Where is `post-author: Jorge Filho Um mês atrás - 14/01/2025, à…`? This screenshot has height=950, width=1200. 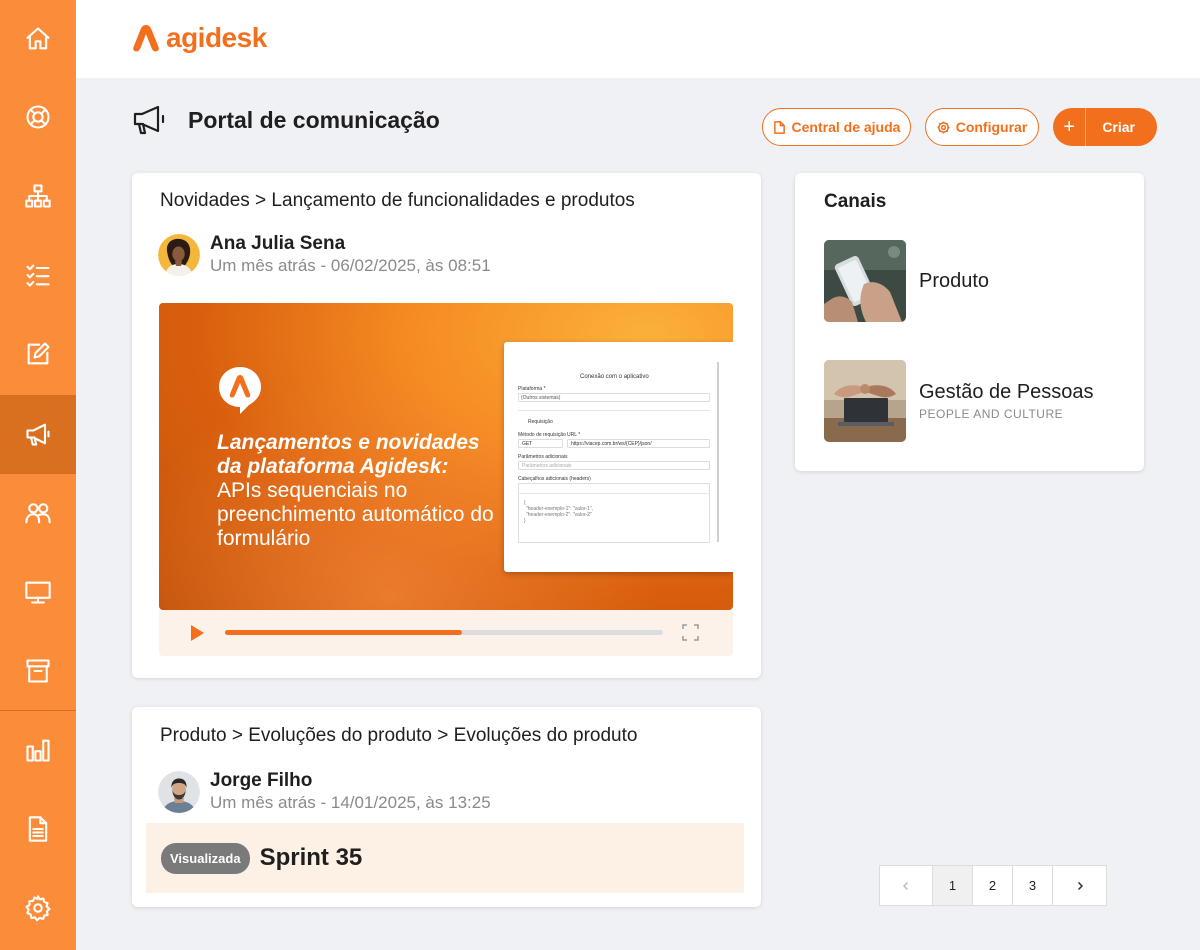 post-author: Jorge Filho Um mês atrás - 14/01/2025, à… is located at coordinates (324, 792).